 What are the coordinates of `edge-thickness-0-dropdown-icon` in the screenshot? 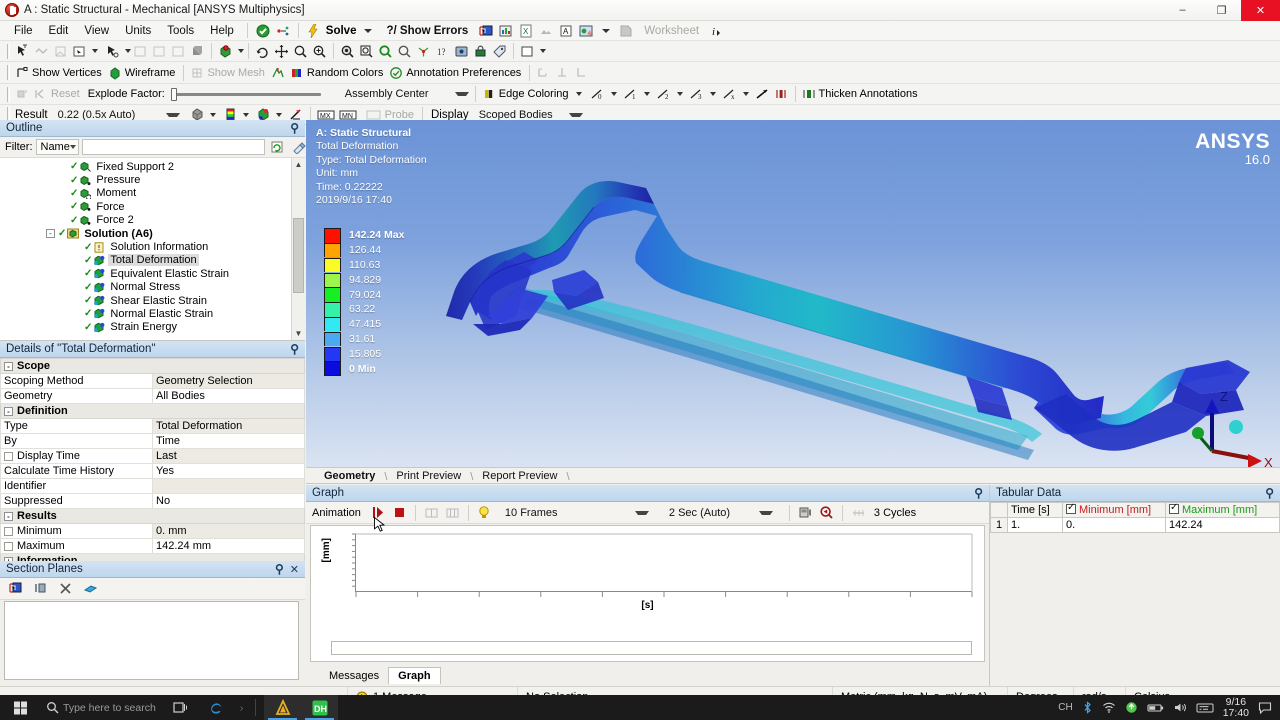 It's located at (613, 94).